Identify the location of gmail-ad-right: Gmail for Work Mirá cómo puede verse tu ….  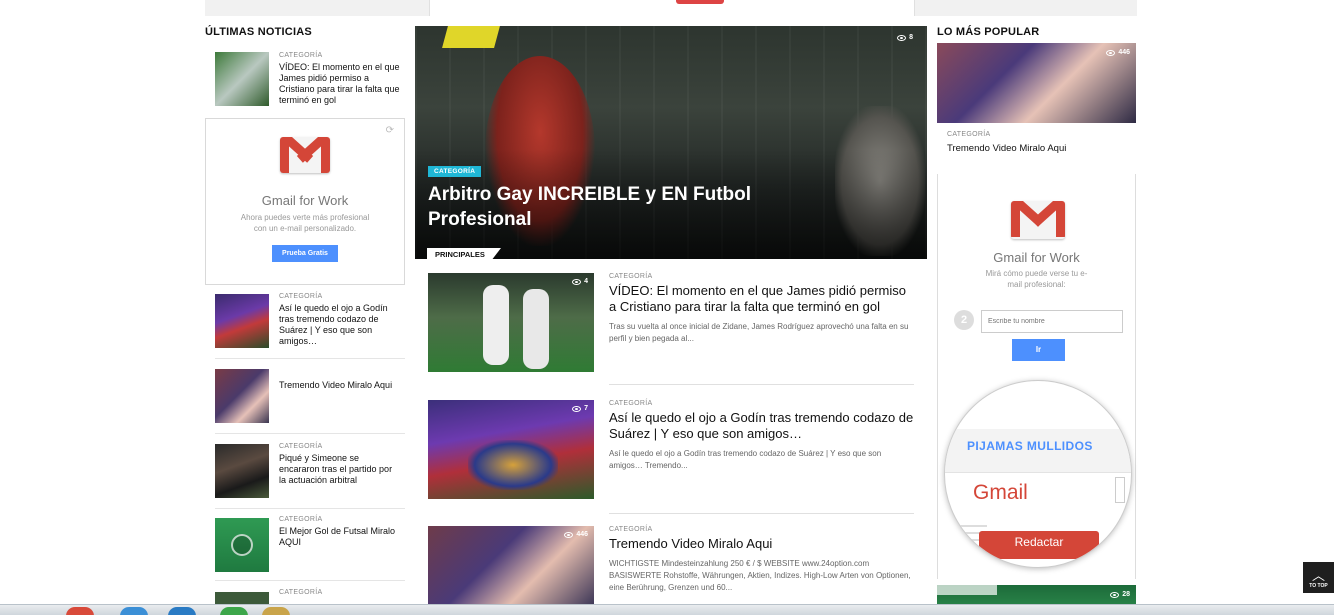
(1036, 376).